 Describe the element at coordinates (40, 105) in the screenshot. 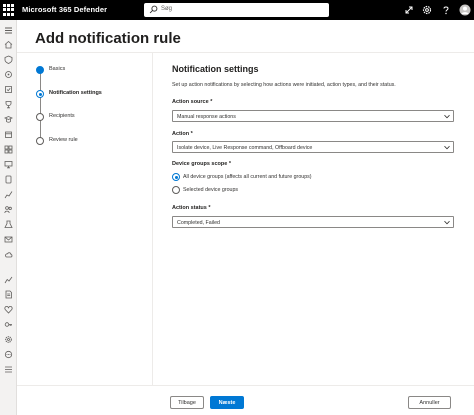

I see `step-connector` at that location.